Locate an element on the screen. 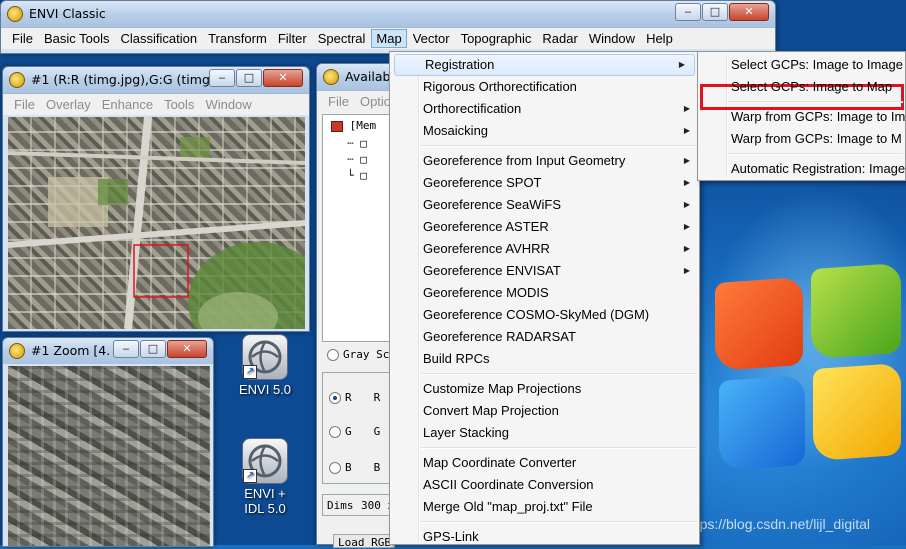  menu-item-georeference-seawifs: Georeference SeaWiFS ▶ is located at coordinates (544, 205).